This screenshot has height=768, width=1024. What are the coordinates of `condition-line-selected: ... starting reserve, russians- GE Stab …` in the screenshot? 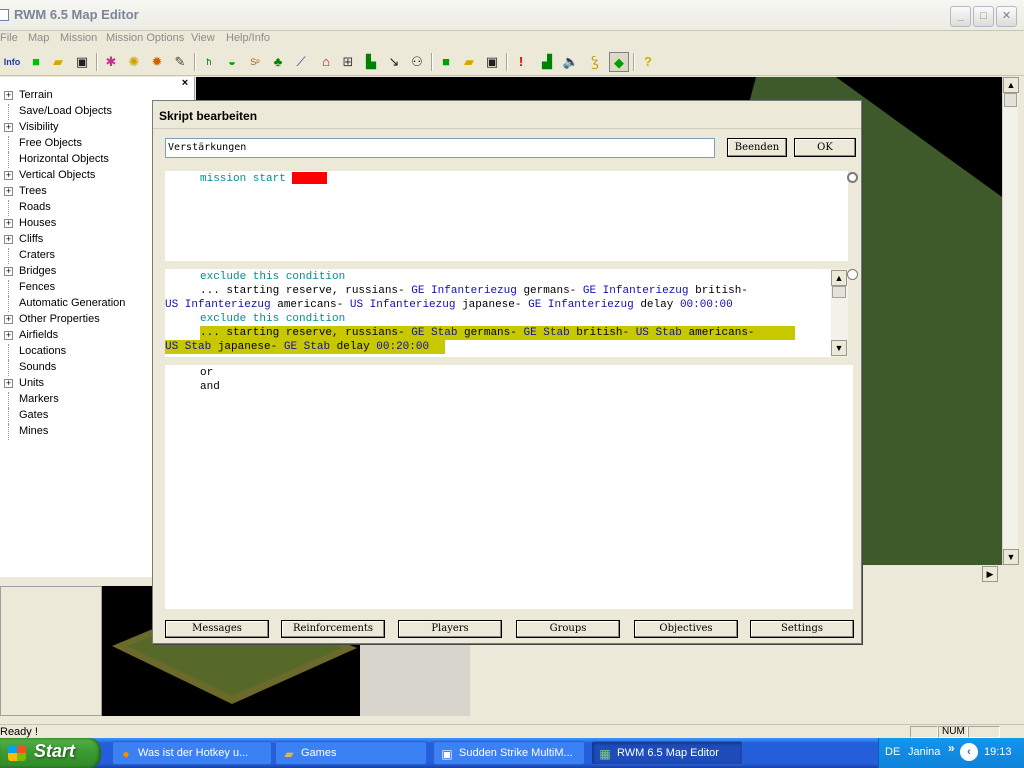 It's located at (497, 333).